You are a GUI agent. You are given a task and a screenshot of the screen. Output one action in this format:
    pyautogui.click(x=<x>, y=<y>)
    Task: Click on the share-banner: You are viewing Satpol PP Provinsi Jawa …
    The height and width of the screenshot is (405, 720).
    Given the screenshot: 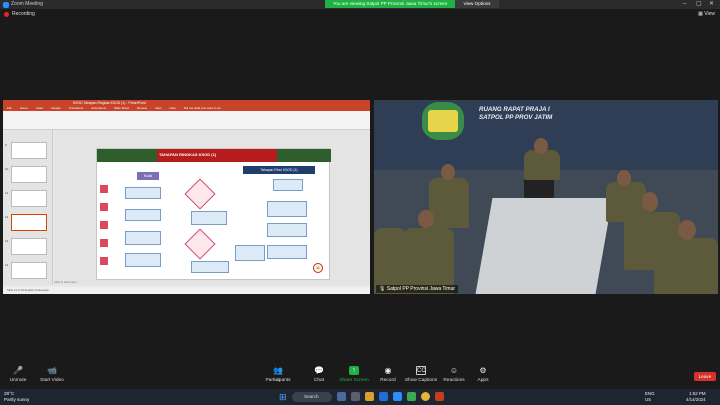 What is the action you would take?
    pyautogui.click(x=390, y=4)
    